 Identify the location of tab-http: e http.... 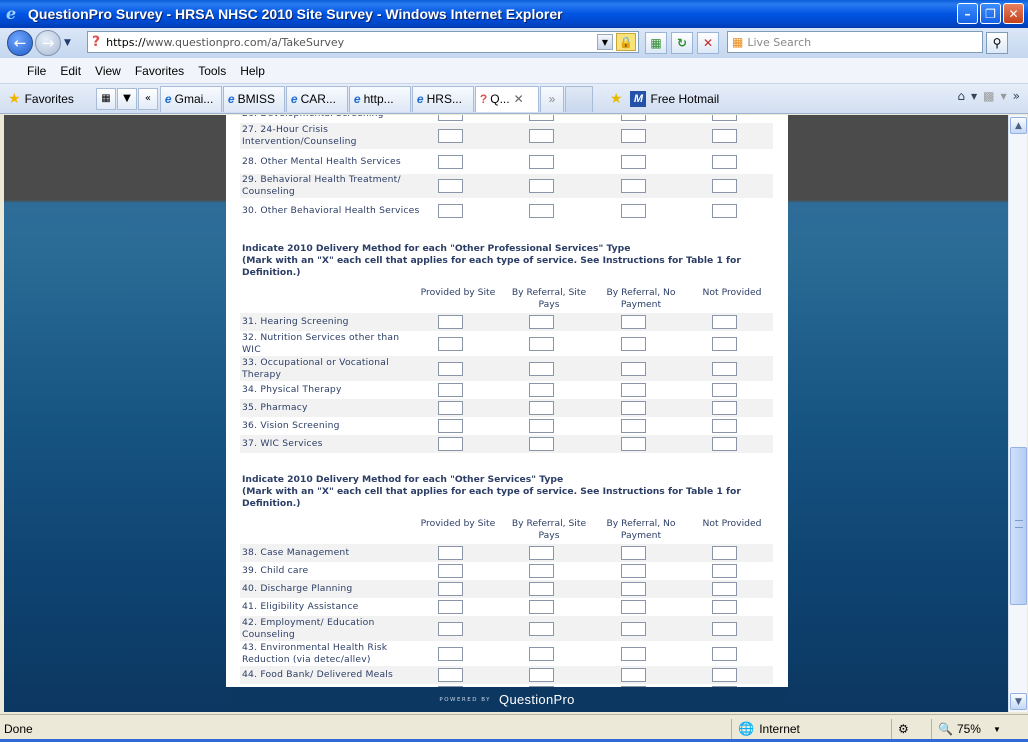
(379, 98).